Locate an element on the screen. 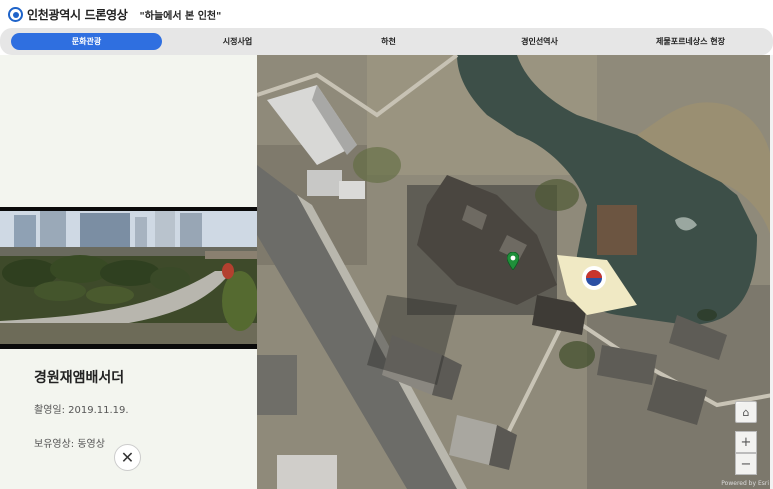  tab-culture-tourism: 문화관광 is located at coordinates (86, 41).